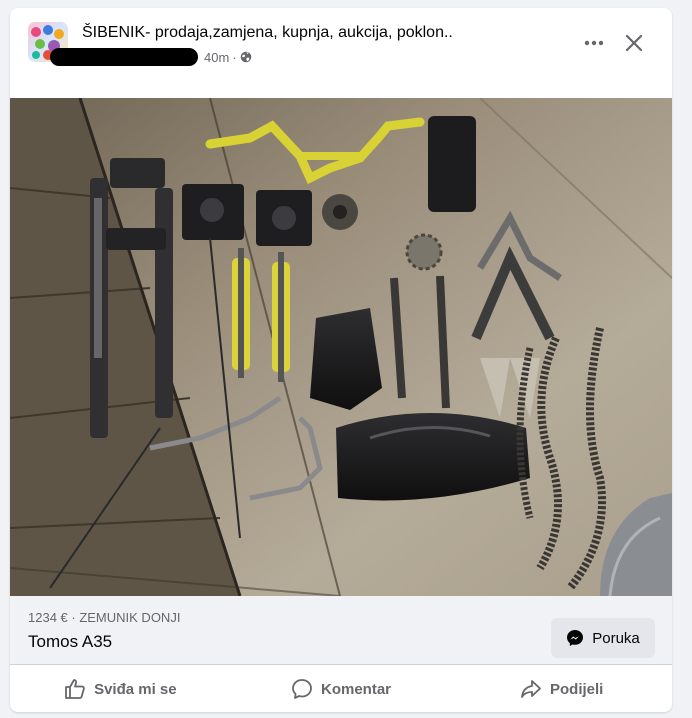 The image size is (692, 718). Describe the element at coordinates (216, 57) in the screenshot. I see `post-timestamp: 40m` at that location.